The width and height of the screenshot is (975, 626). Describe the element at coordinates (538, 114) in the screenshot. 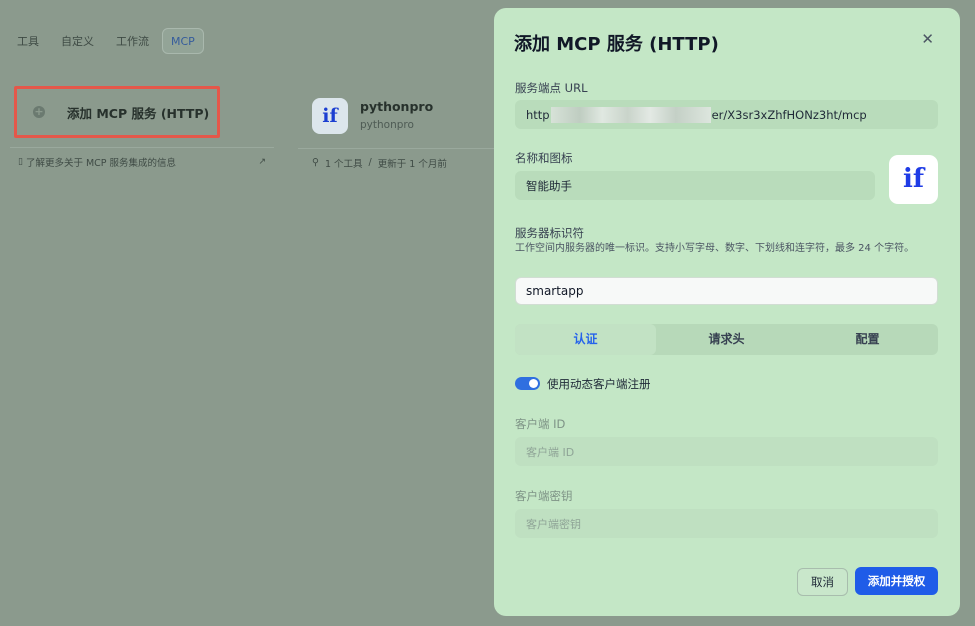

I see `url-prefix: http` at that location.